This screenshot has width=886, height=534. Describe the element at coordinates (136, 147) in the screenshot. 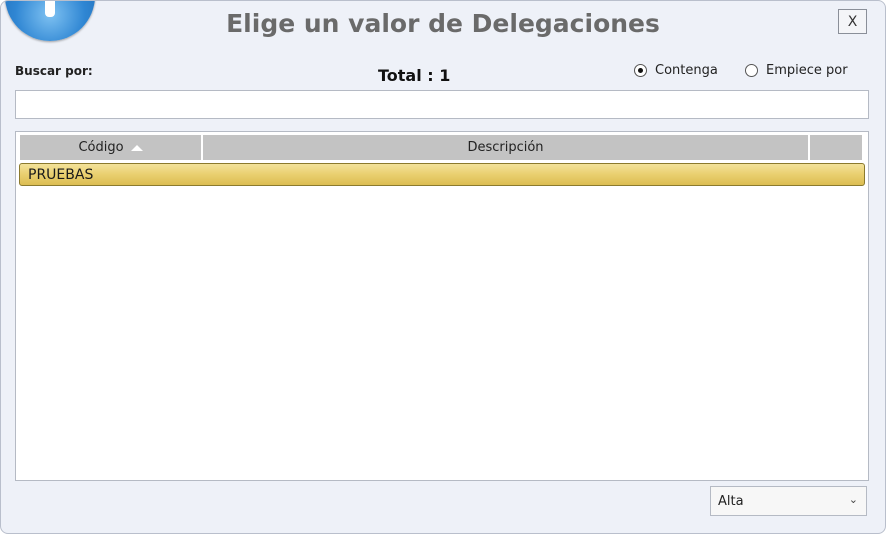

I see `sort-ascending-icon` at that location.